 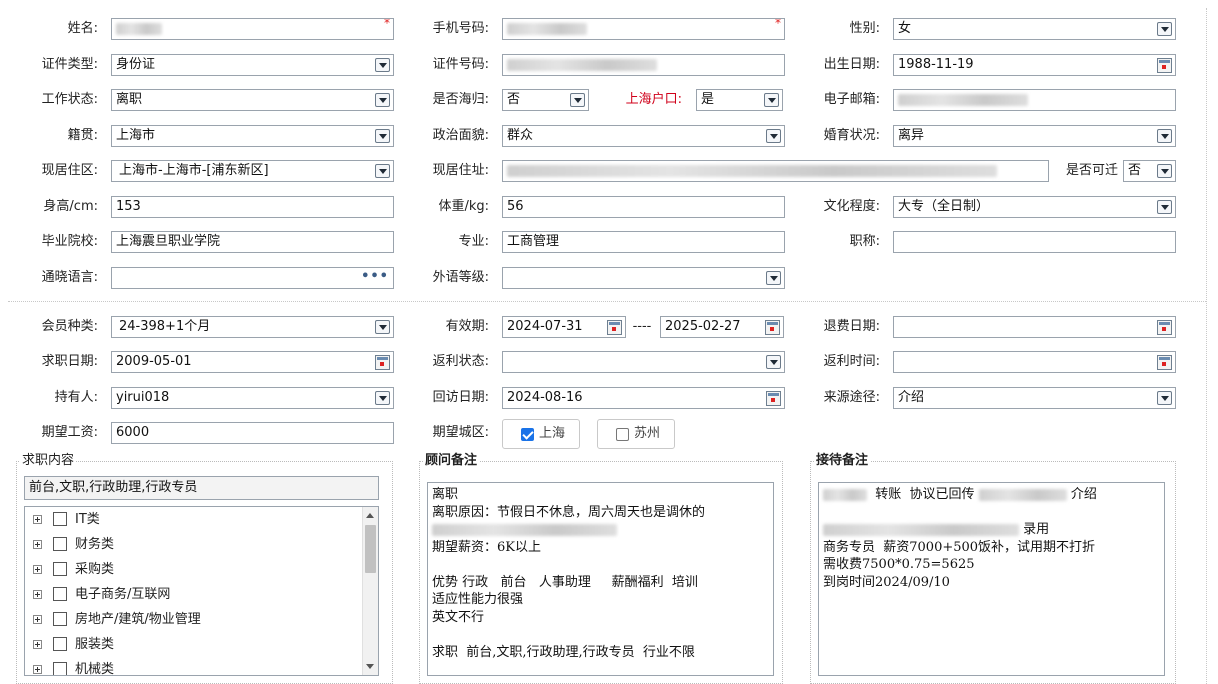 I want to click on mobile-input: *, so click(x=643, y=29).